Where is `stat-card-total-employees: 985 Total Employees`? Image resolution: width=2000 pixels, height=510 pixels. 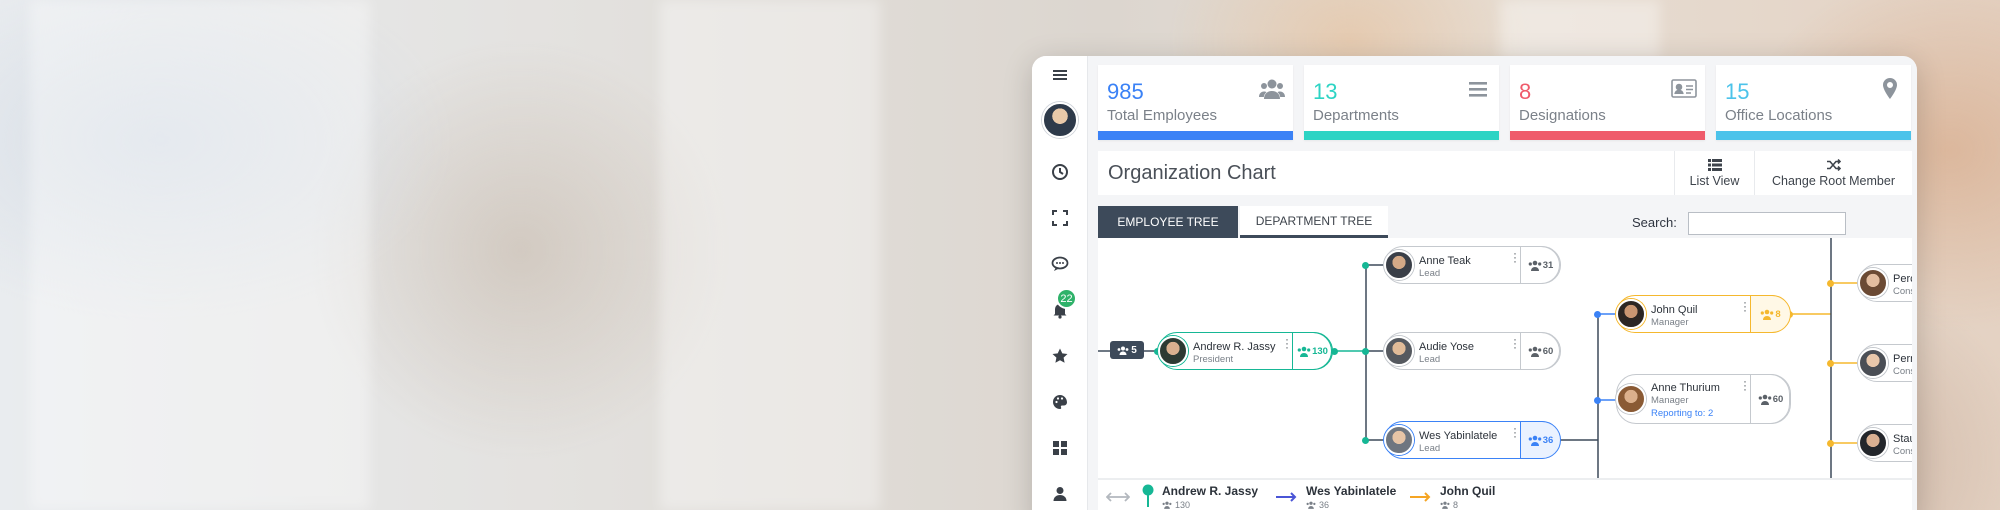 stat-card-total-employees: 985 Total Employees is located at coordinates (1195, 102).